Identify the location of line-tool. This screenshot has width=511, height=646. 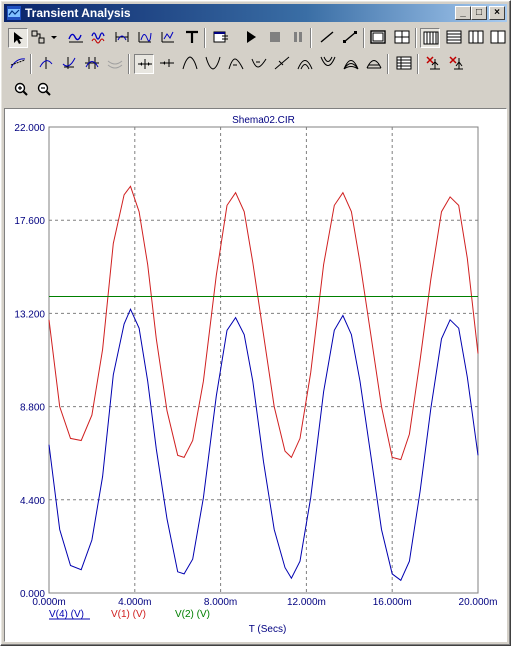
(327, 38).